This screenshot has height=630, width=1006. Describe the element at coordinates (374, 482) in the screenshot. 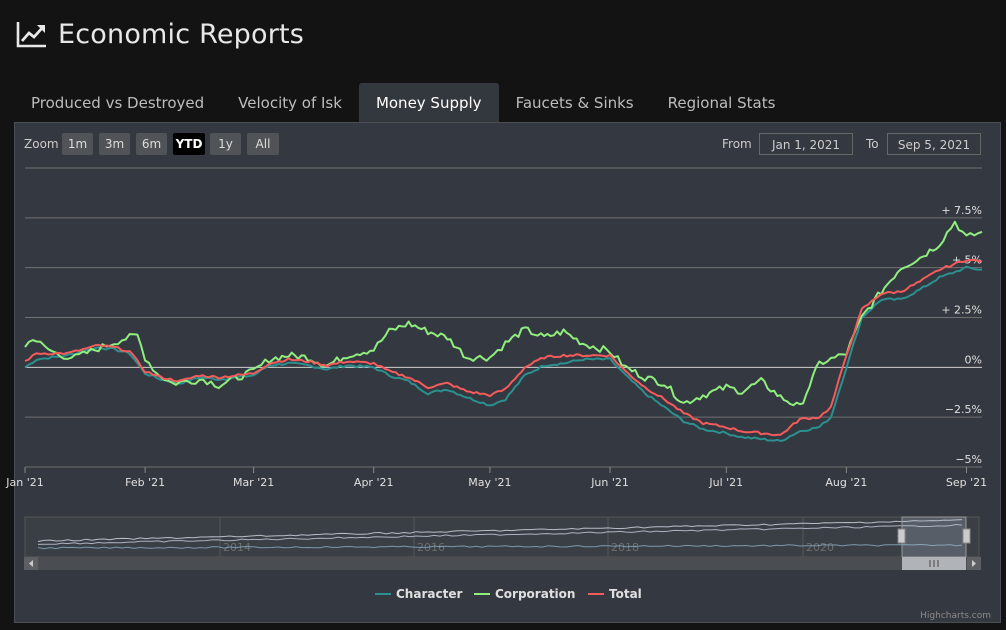

I see `x-tick-label: Apr '21` at that location.